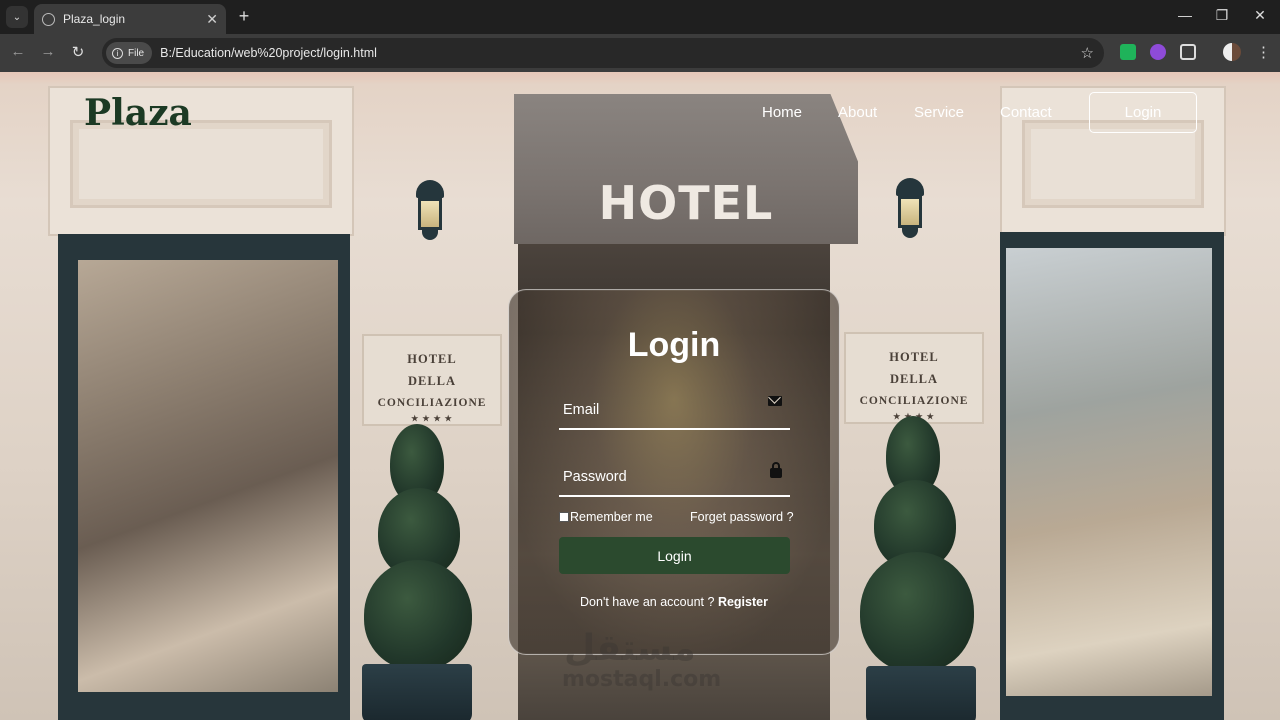 Image resolution: width=1280 pixels, height=720 pixels. Describe the element at coordinates (611, 517) in the screenshot. I see `remember-label: Remember me` at that location.